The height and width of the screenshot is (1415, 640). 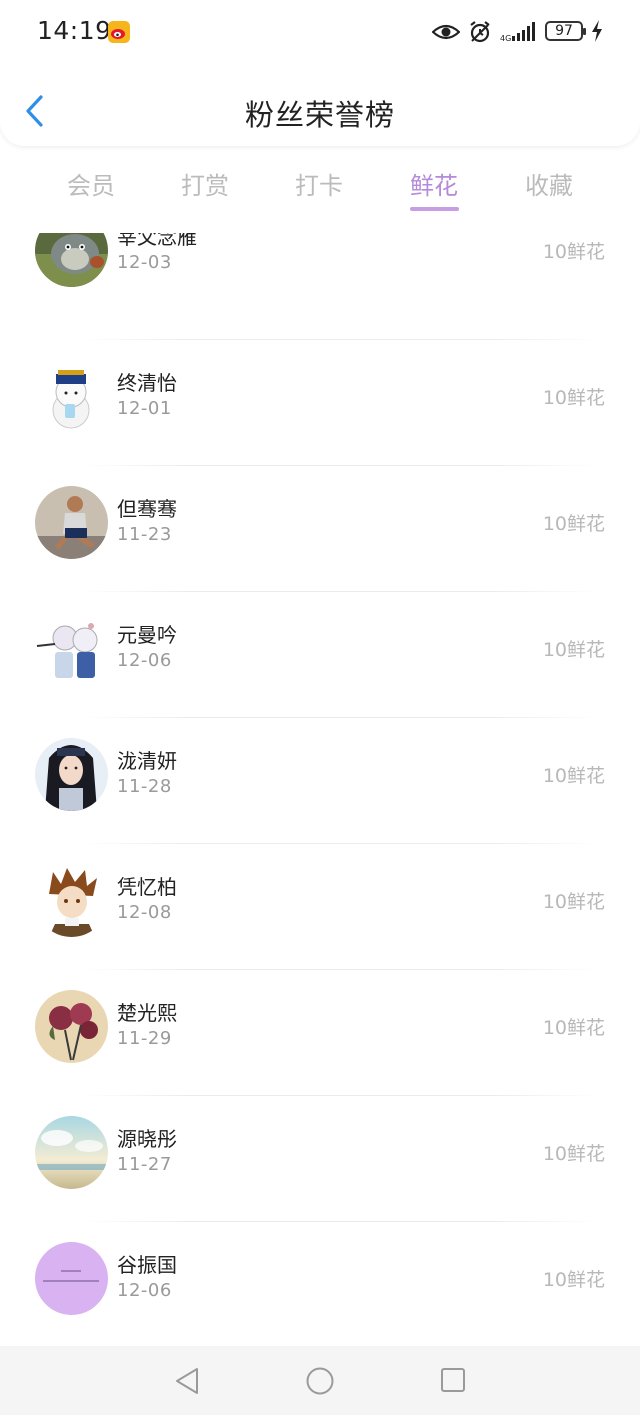 What do you see at coordinates (147, 761) in the screenshot?
I see `user-name: 泷清妍` at bounding box center [147, 761].